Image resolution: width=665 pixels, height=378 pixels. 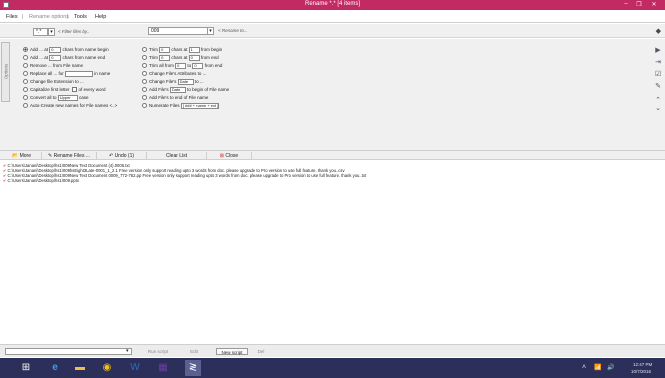 What do you see at coordinates (74, 90) in the screenshot?
I see `every-word-checkbox` at bounding box center [74, 90].